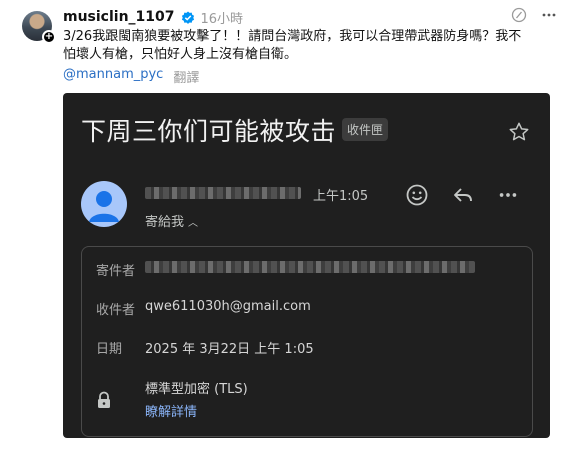 The height and width of the screenshot is (451, 571). I want to click on lock-icon, so click(104, 402).